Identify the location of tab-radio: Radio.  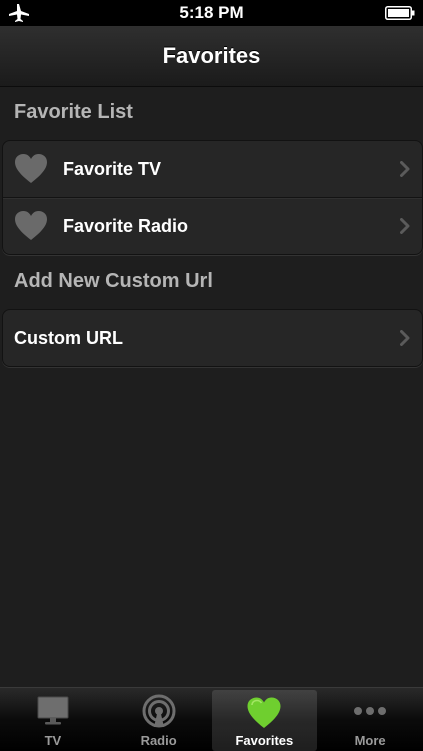
(159, 719).